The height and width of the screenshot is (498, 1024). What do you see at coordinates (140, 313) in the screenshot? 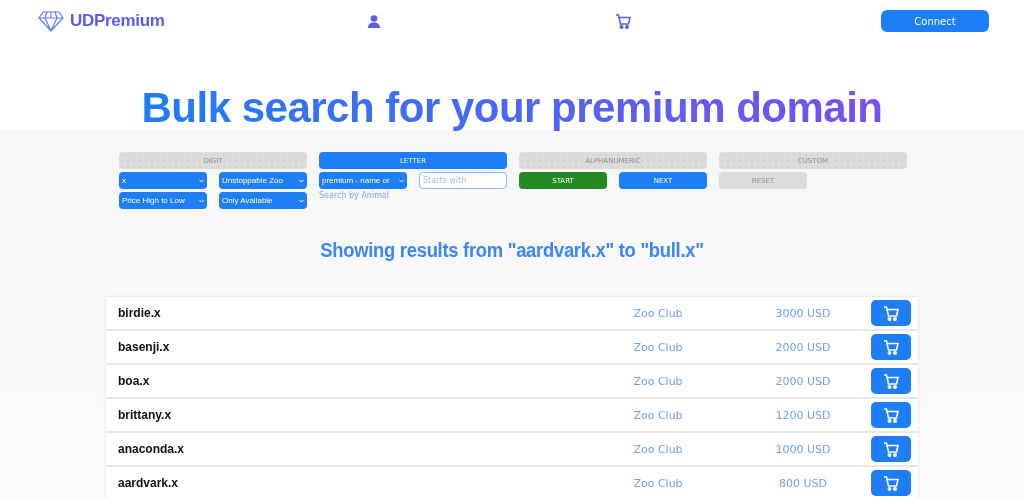
I see `domain-name: birdie.x` at bounding box center [140, 313].